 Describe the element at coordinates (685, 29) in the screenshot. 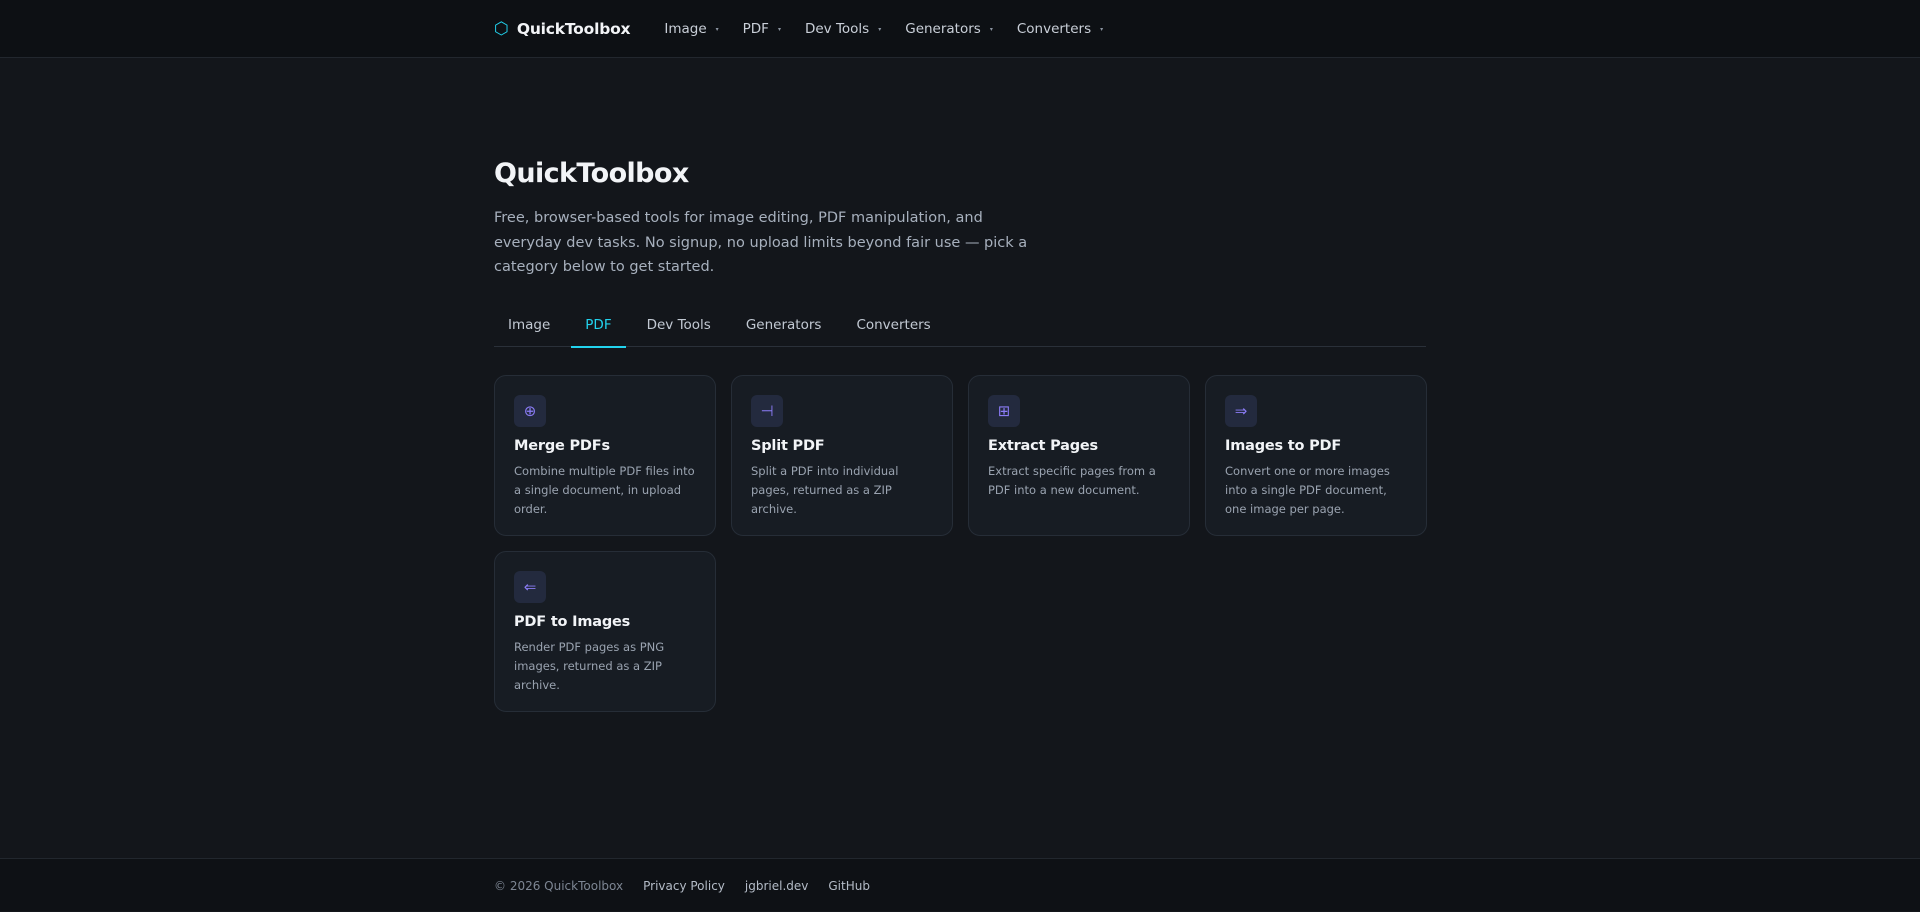

I see `nav-menu-label: Image` at that location.